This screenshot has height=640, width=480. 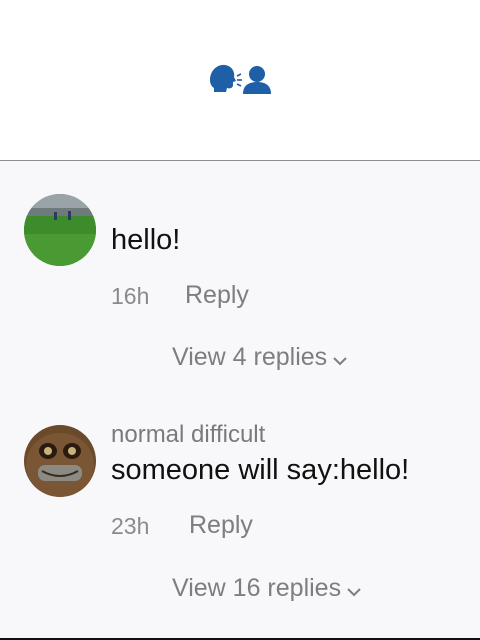 What do you see at coordinates (130, 526) in the screenshot?
I see `comment-timestamp: 23h` at bounding box center [130, 526].